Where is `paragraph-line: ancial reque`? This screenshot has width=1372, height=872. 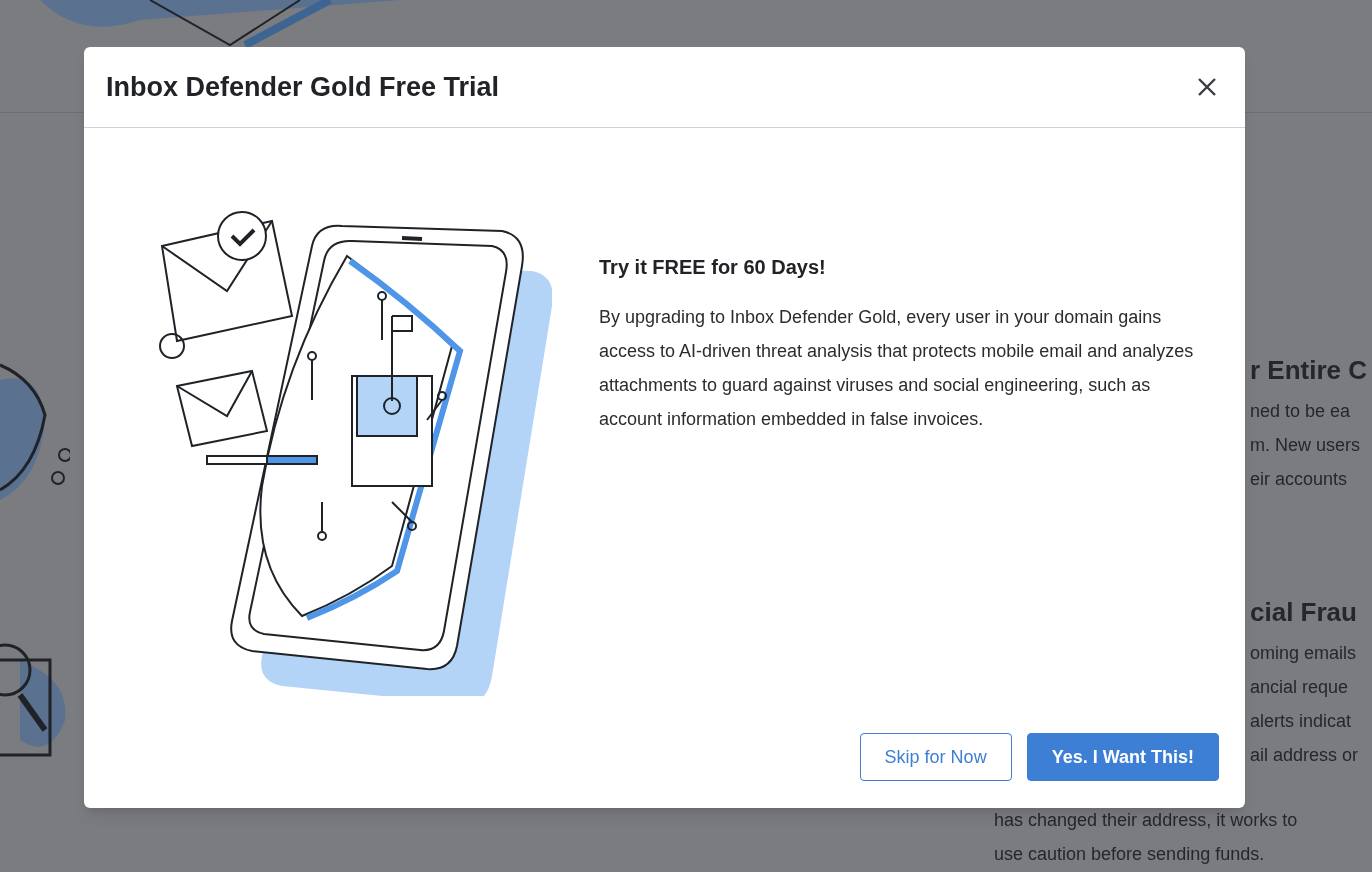 paragraph-line: ancial reque is located at coordinates (1300, 687).